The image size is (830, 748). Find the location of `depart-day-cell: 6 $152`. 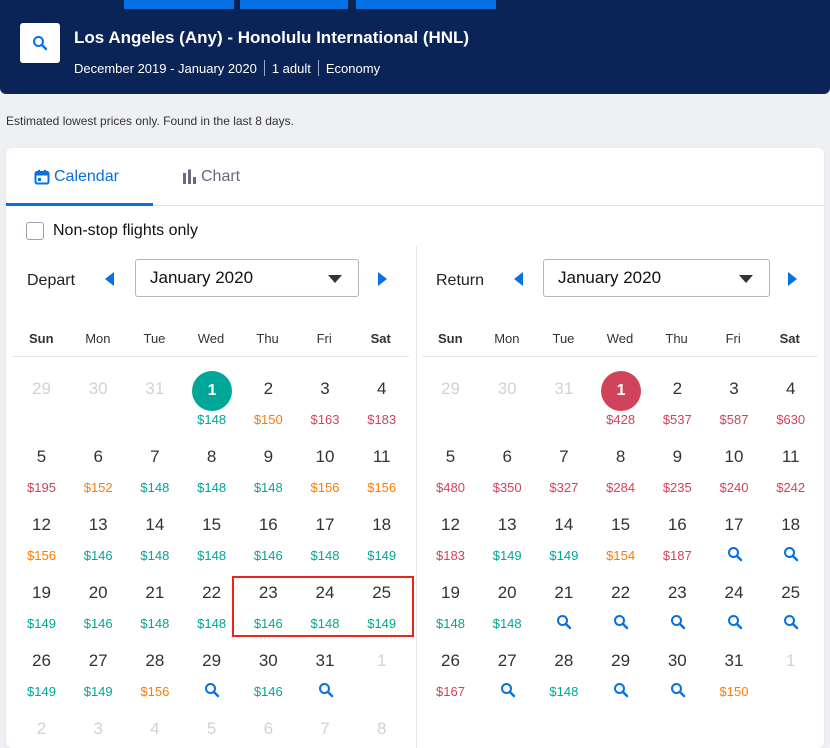

depart-day-cell: 6 $152 is located at coordinates (98, 467).